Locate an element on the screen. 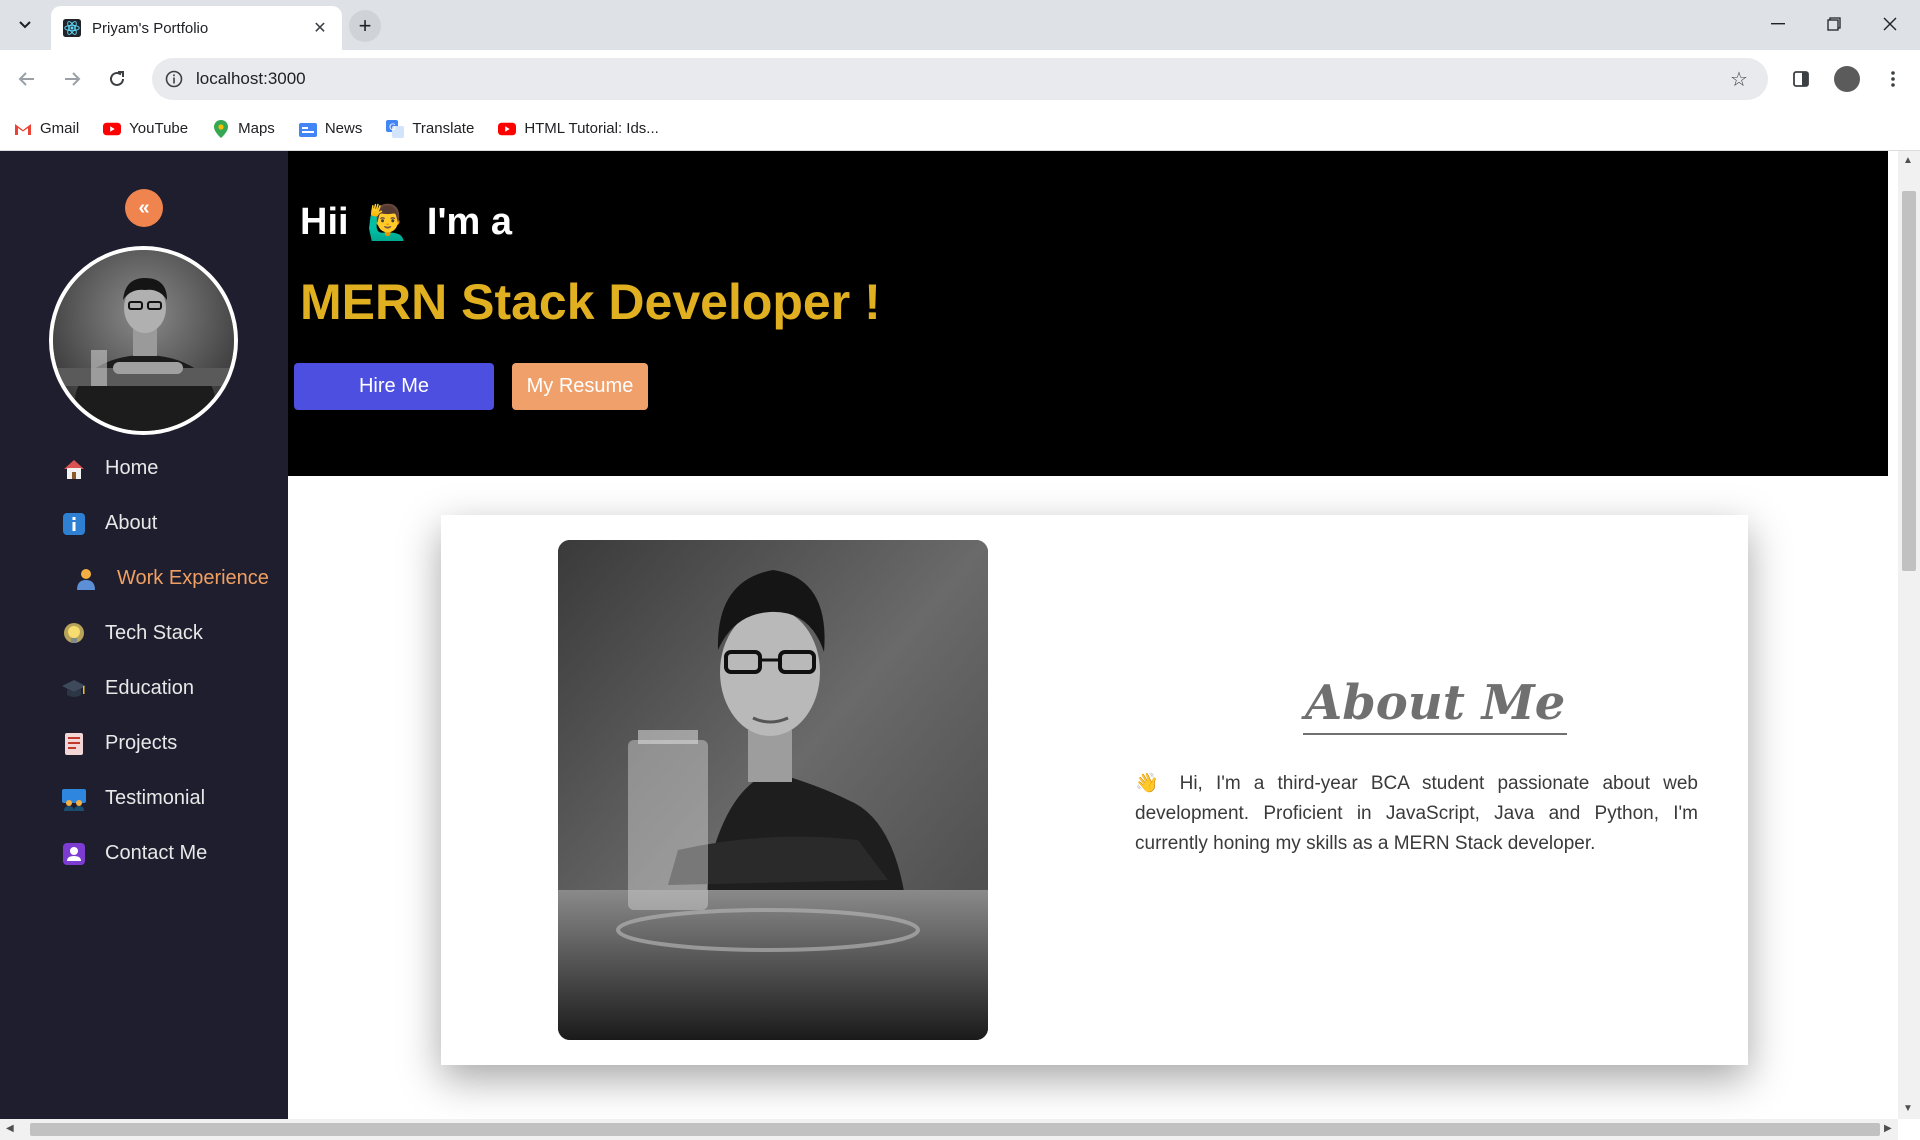  reload-button is located at coordinates (117, 79).